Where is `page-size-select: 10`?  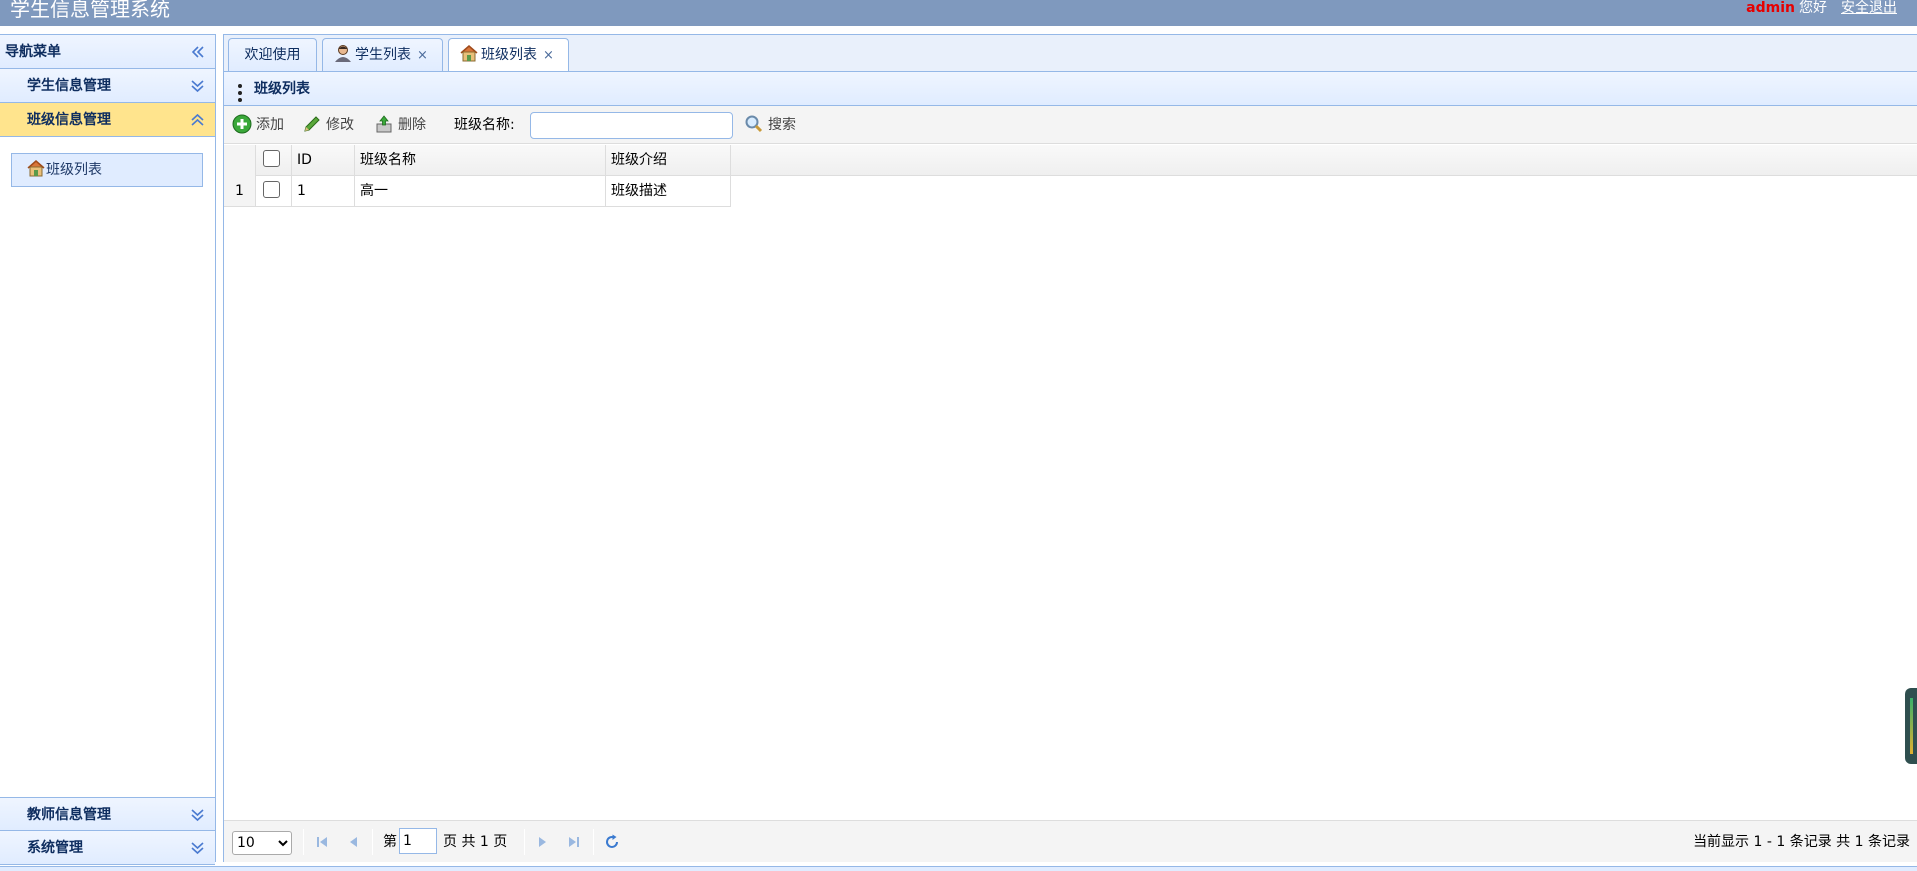 page-size-select: 10 is located at coordinates (262, 843).